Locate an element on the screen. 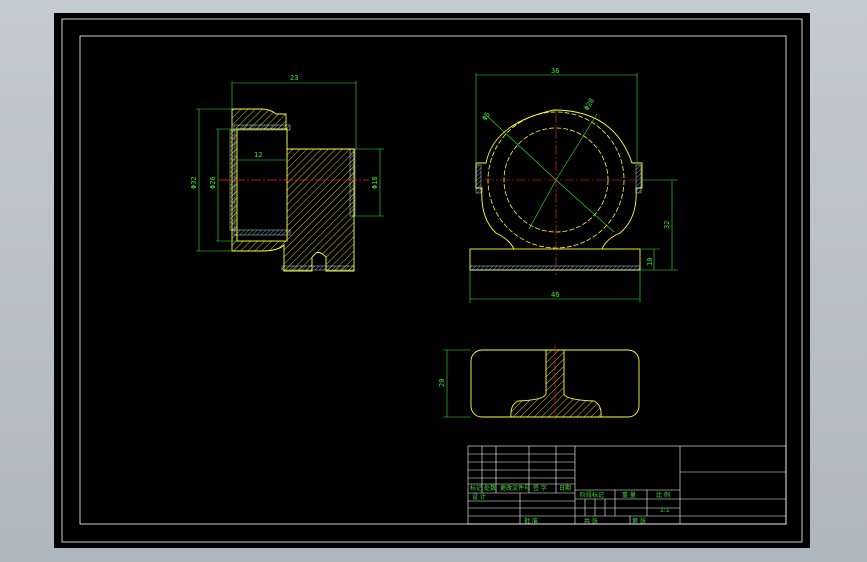  tb-scale: 比 例 is located at coordinates (663, 495).